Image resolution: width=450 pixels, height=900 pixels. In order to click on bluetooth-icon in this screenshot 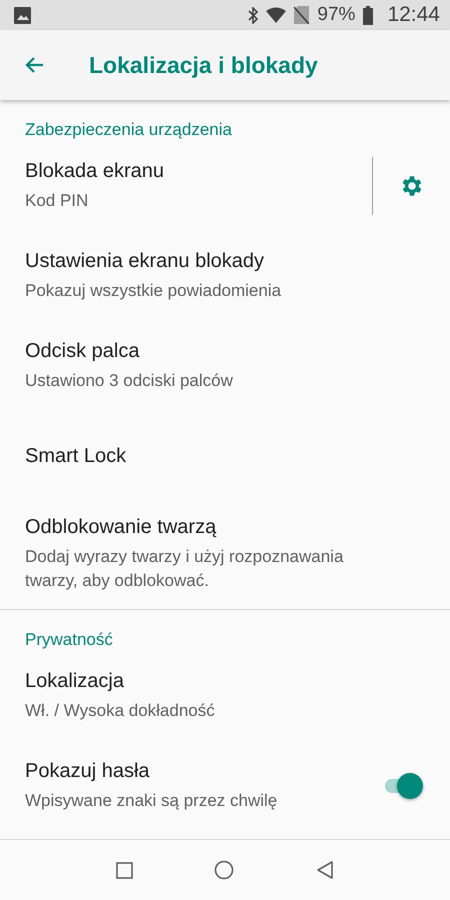, I will do `click(253, 15)`.